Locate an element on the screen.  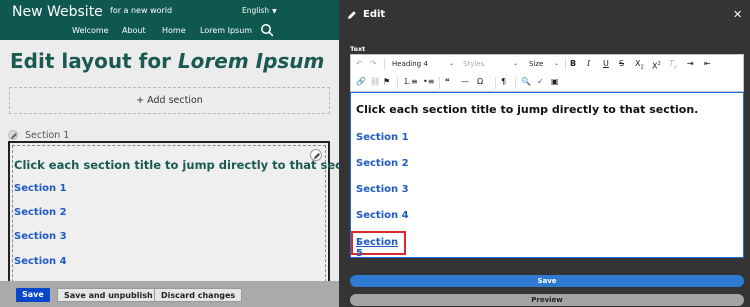
configure-section-pencil-icon is located at coordinates (13, 135).